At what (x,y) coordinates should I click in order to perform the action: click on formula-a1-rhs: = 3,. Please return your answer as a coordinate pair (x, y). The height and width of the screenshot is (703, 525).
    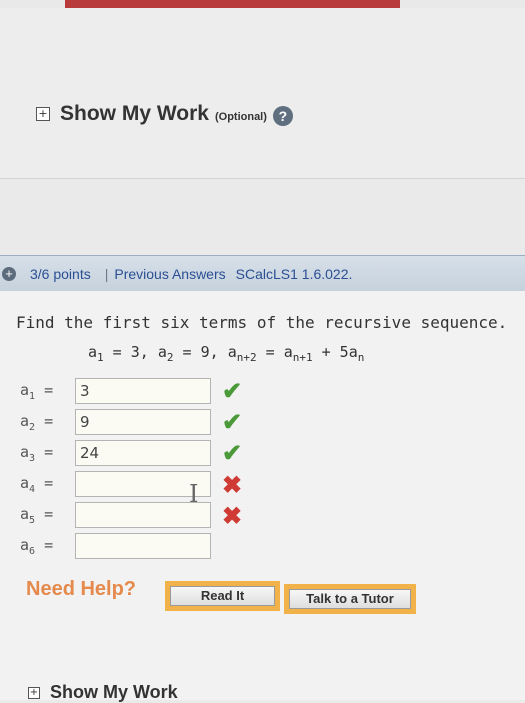
    Looking at the image, I should click on (130, 352).